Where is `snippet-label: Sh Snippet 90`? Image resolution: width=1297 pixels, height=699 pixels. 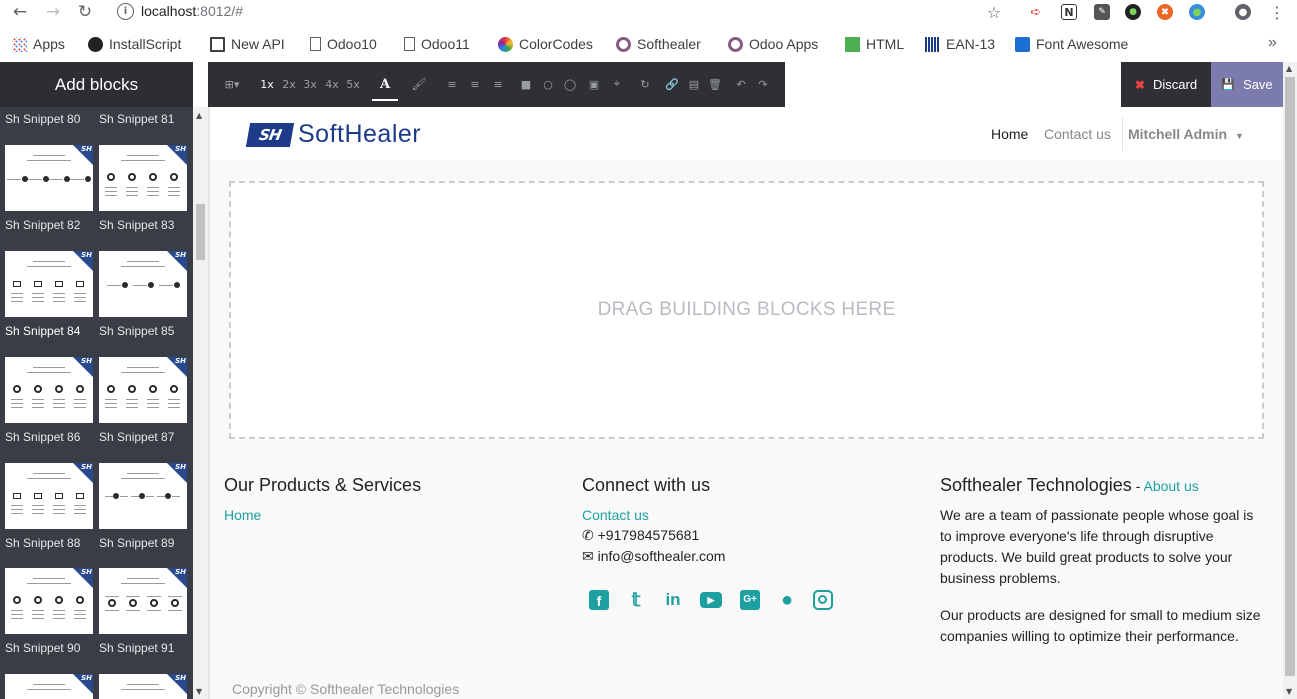
snippet-label: Sh Snippet 90 is located at coordinates (42, 648).